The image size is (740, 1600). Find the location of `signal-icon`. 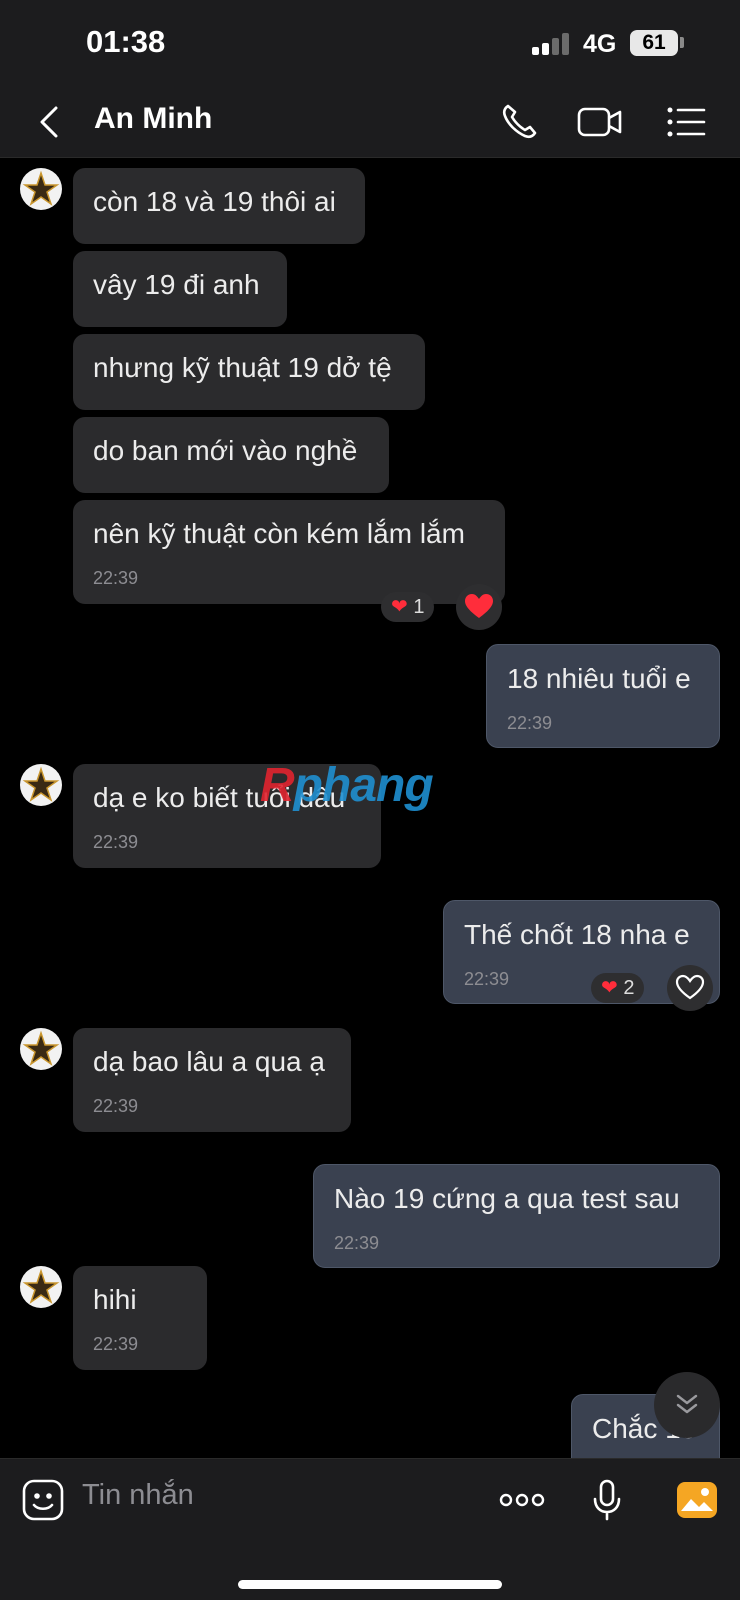

signal-icon is located at coordinates (552, 44).